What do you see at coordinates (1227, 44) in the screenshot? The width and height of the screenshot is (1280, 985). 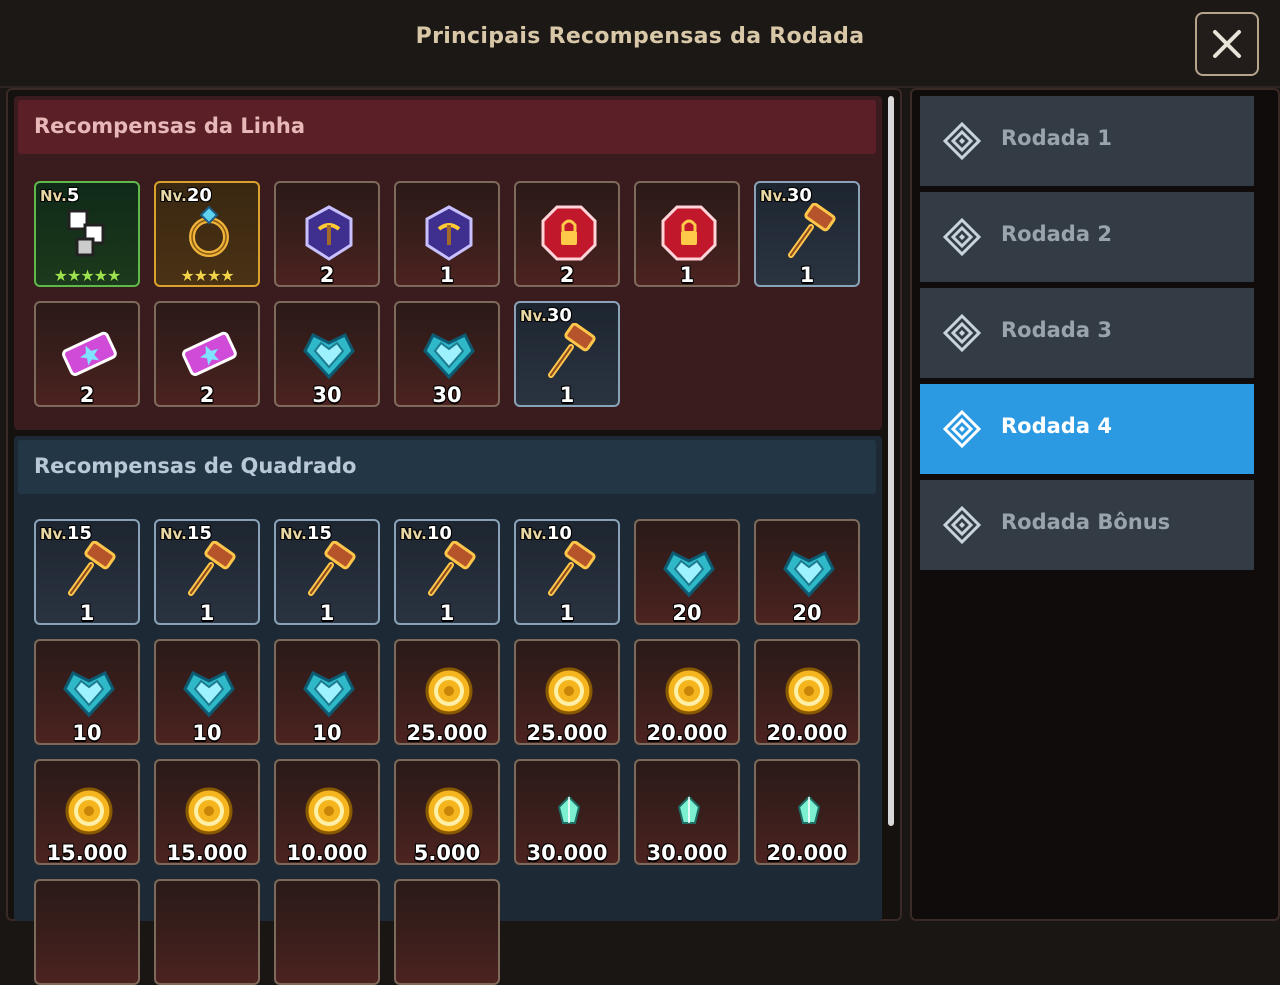 I see `close-button` at bounding box center [1227, 44].